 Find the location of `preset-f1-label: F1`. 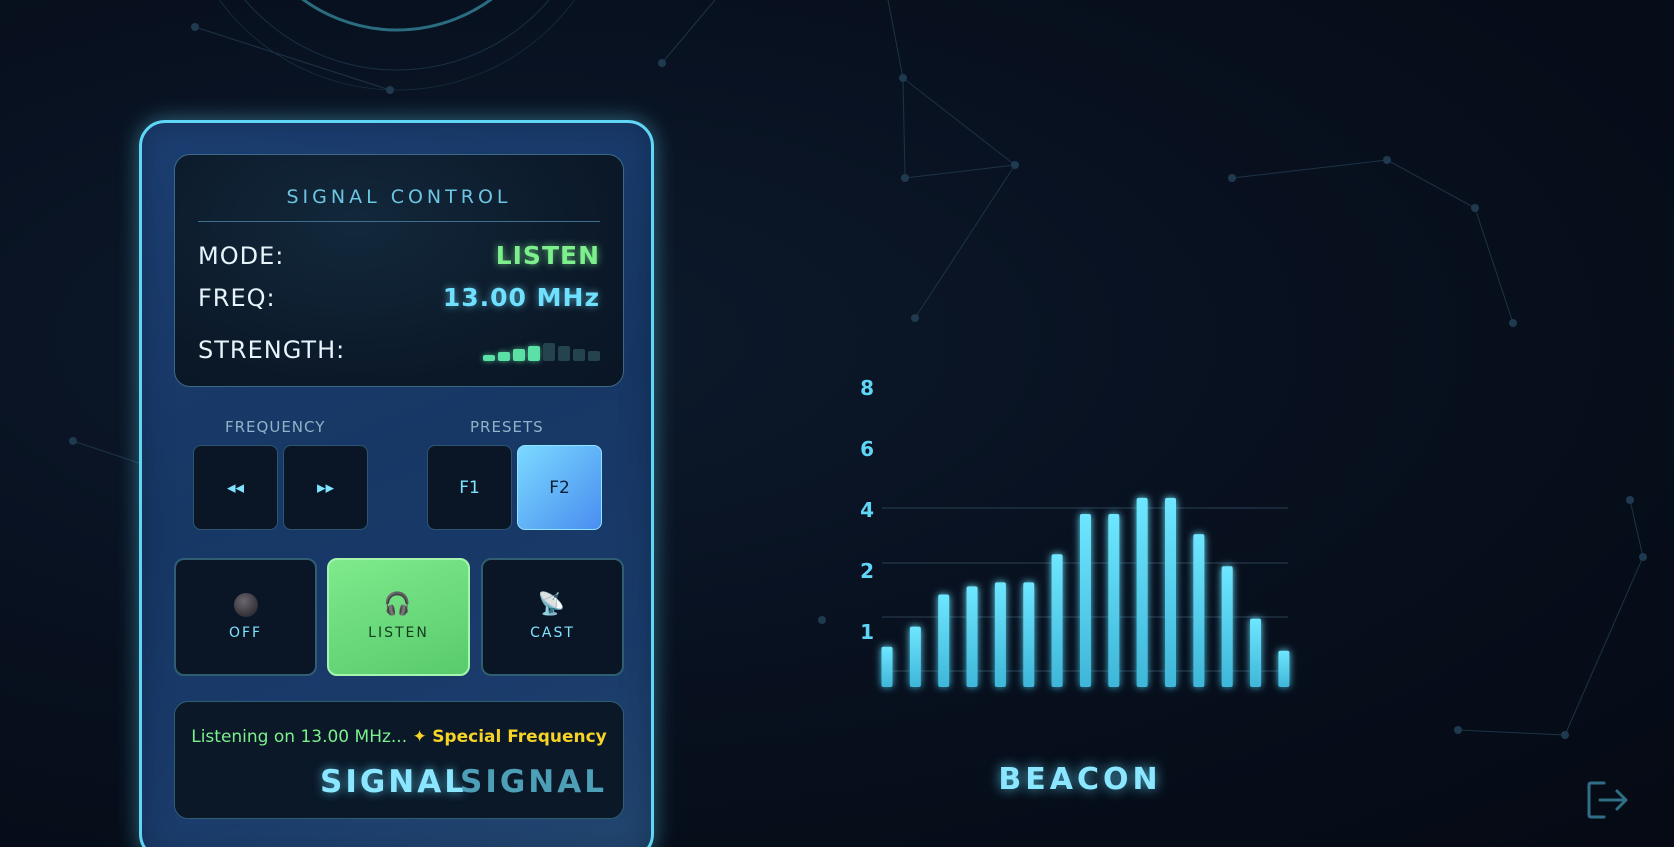

preset-f1-label: F1 is located at coordinates (469, 487).